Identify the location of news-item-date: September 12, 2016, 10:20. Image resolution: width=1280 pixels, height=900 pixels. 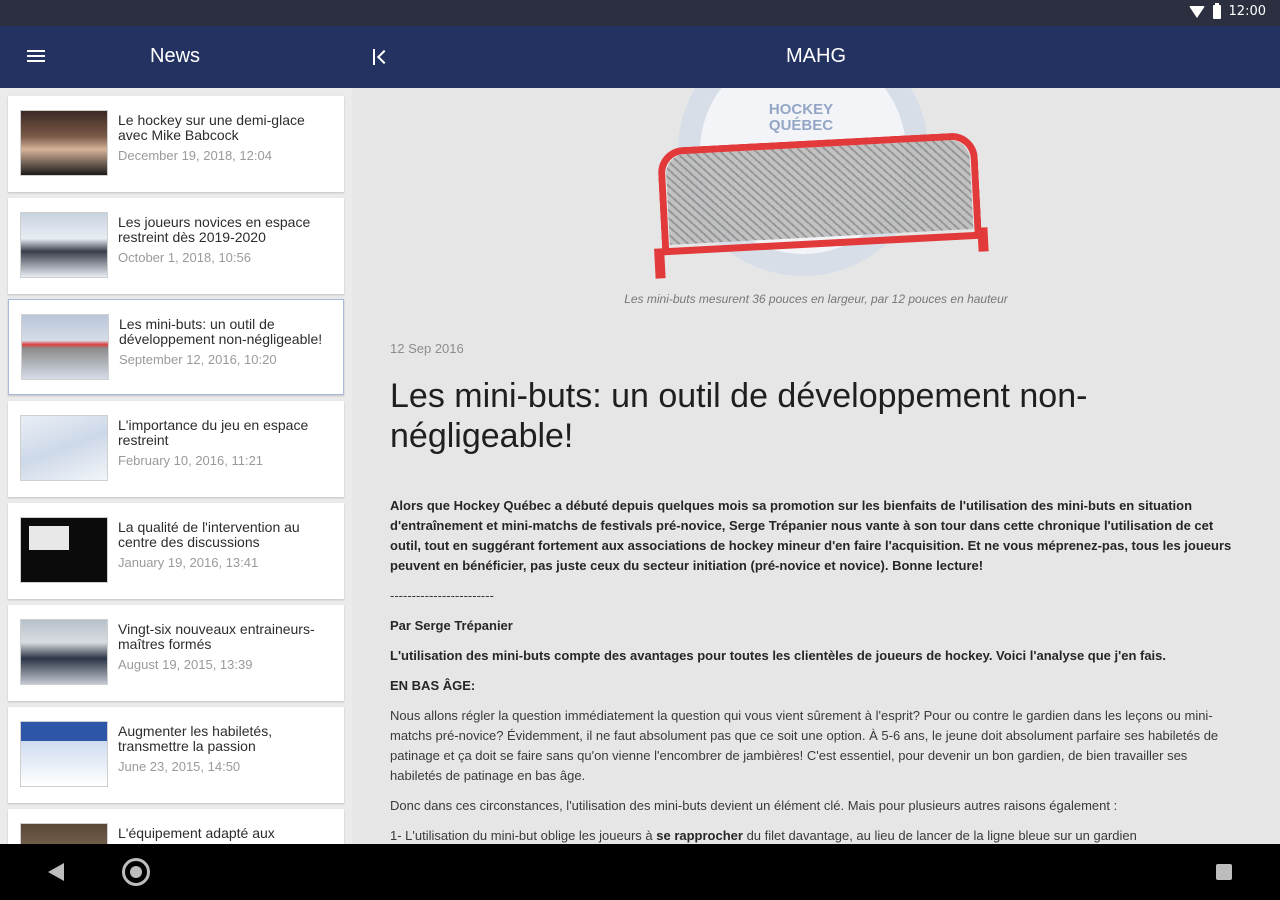
(198, 359).